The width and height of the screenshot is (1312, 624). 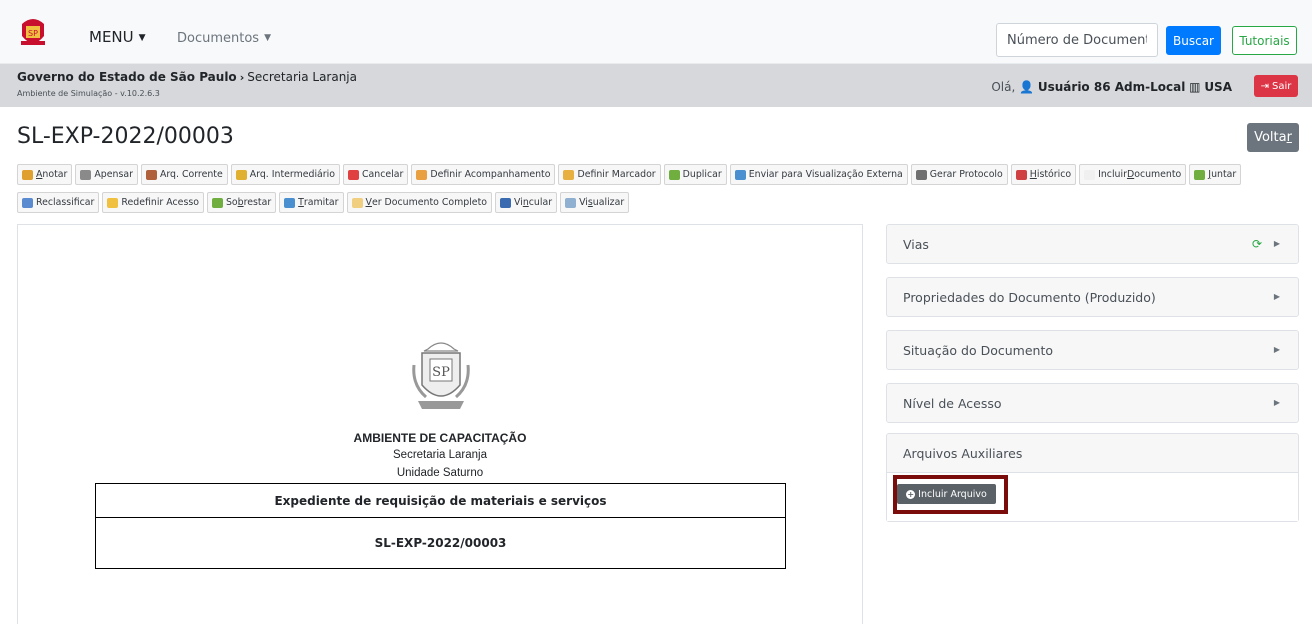 What do you see at coordinates (702, 174) in the screenshot?
I see `toolbar-label-post: Duplicar` at bounding box center [702, 174].